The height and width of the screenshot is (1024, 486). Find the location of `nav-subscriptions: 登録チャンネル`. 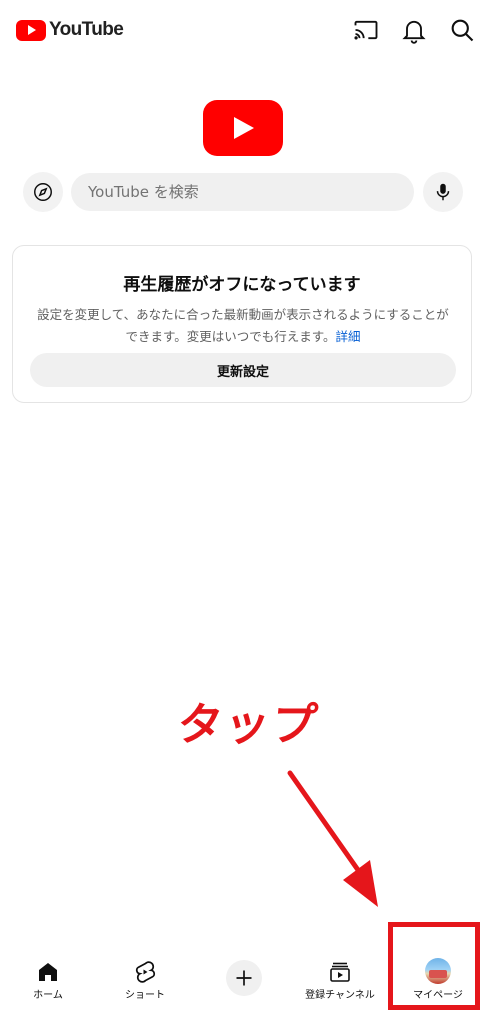

nav-subscriptions: 登録チャンネル is located at coordinates (340, 987).